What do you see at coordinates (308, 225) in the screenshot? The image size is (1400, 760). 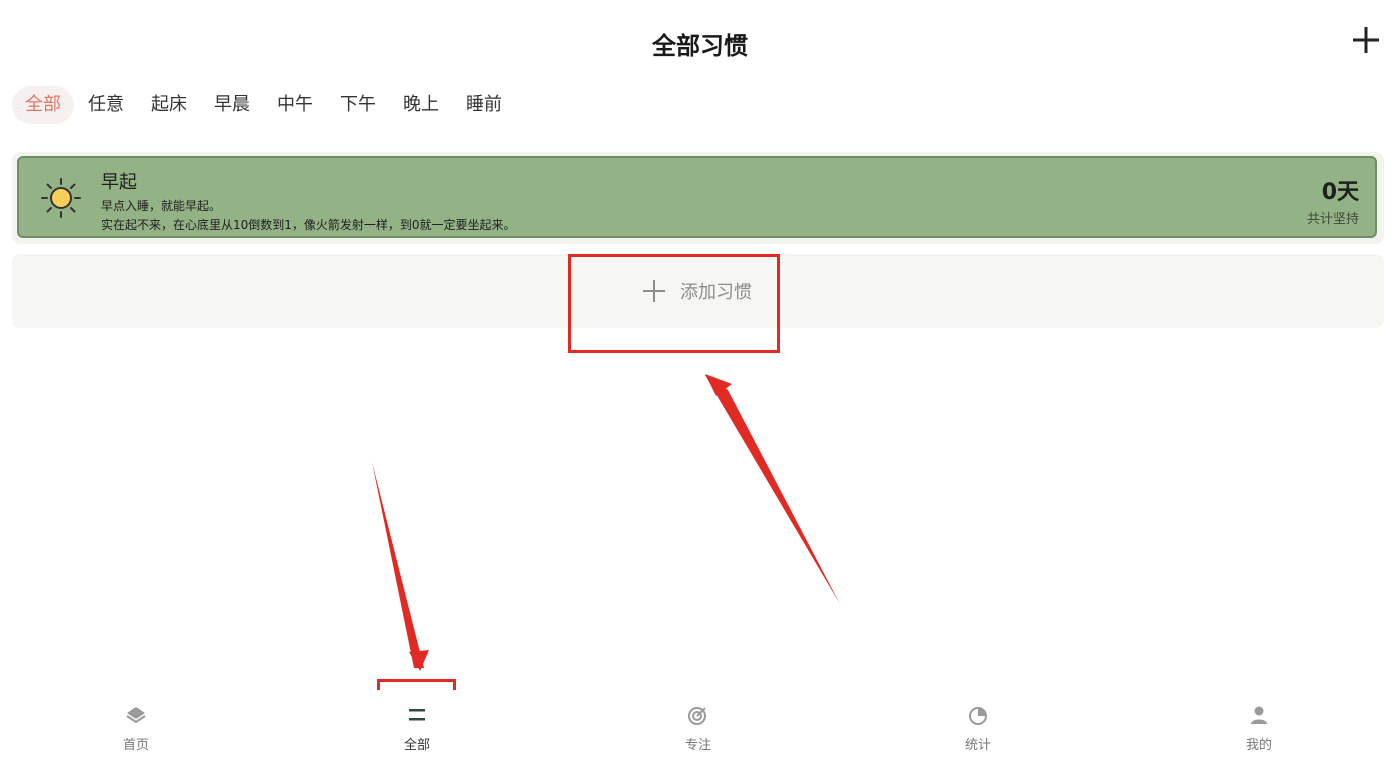 I see `habit-description-line-2: 实在起不来，在心底里从10倒数到1，像火箭发射一样，到0就一定要坐起来。` at bounding box center [308, 225].